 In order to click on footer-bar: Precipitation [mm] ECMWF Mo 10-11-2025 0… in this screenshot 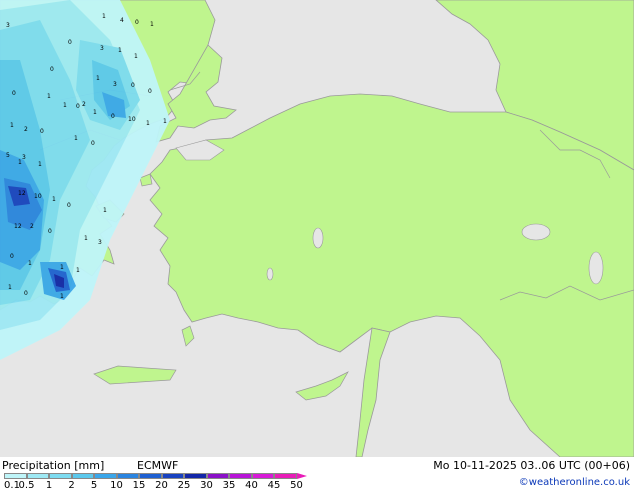, I will do `click(317, 474)`.